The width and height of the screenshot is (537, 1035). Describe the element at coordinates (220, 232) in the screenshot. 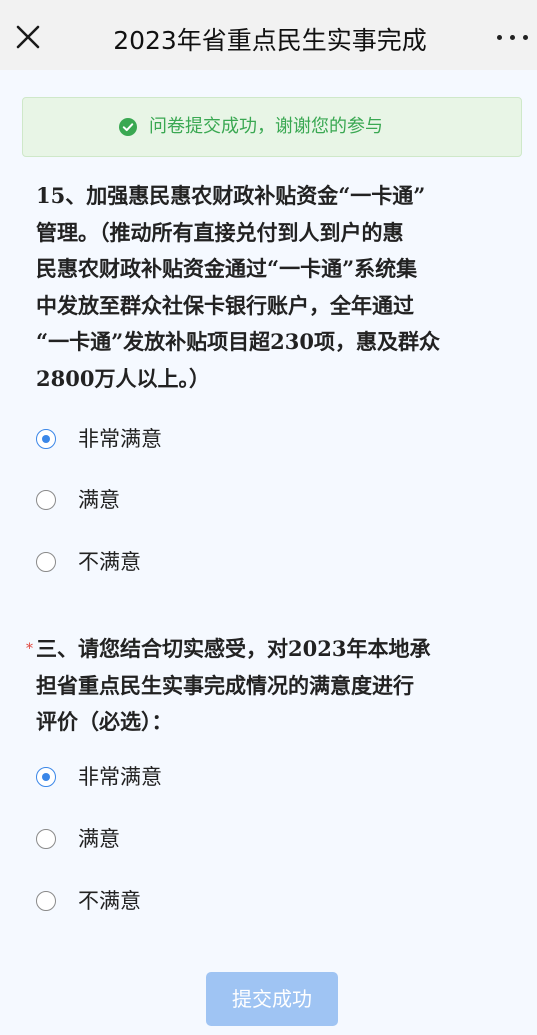

I see `question-text-line: 管理。（推动所有直接兑付到人到户的惠` at that location.